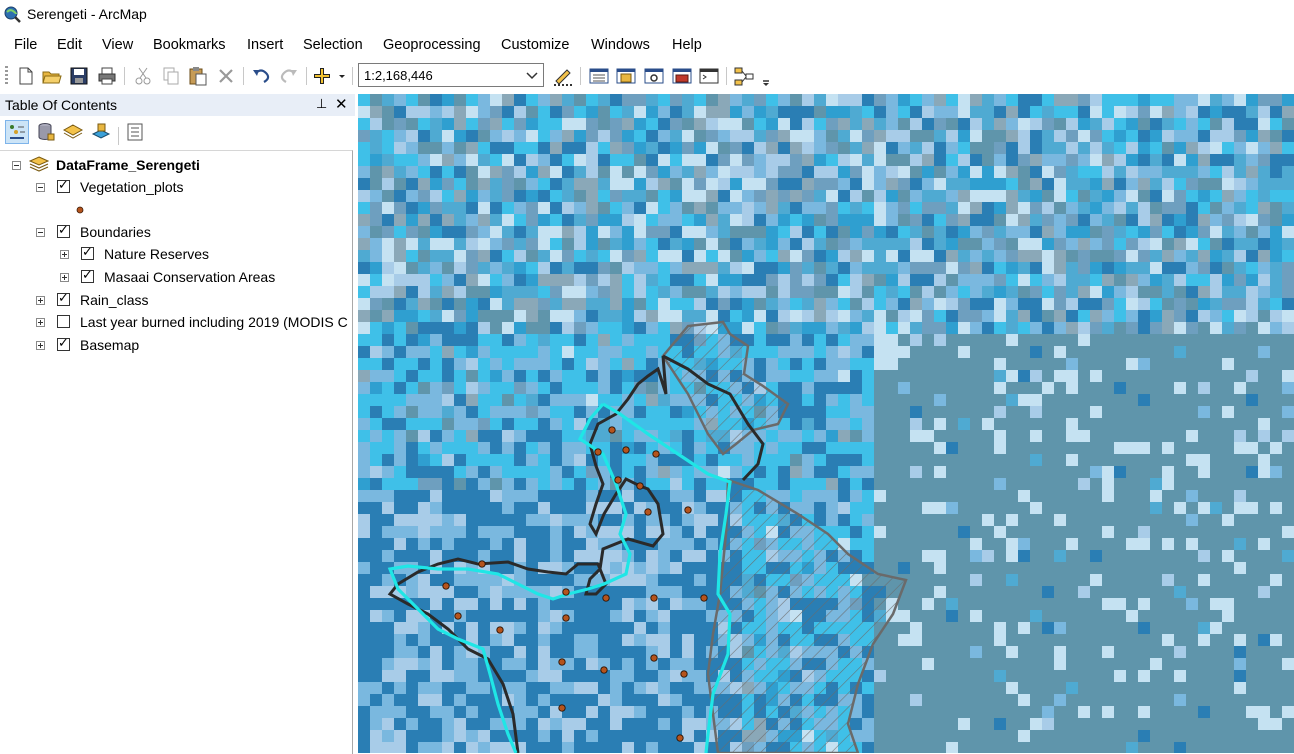 This screenshot has width=1294, height=754. I want to click on list-by-drawing-order-button, so click(17, 132).